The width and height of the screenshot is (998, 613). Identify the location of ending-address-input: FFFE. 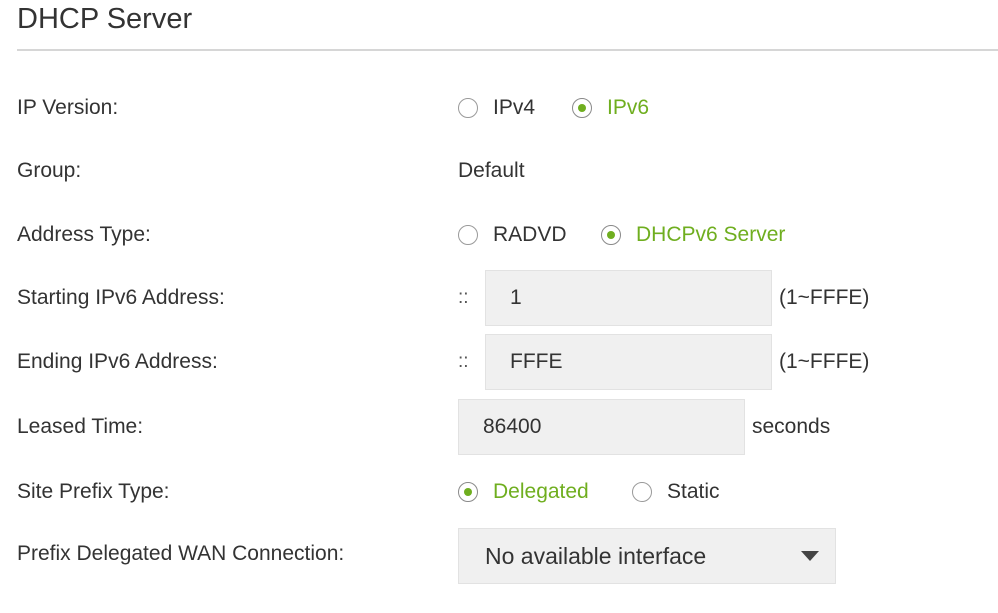
(628, 362).